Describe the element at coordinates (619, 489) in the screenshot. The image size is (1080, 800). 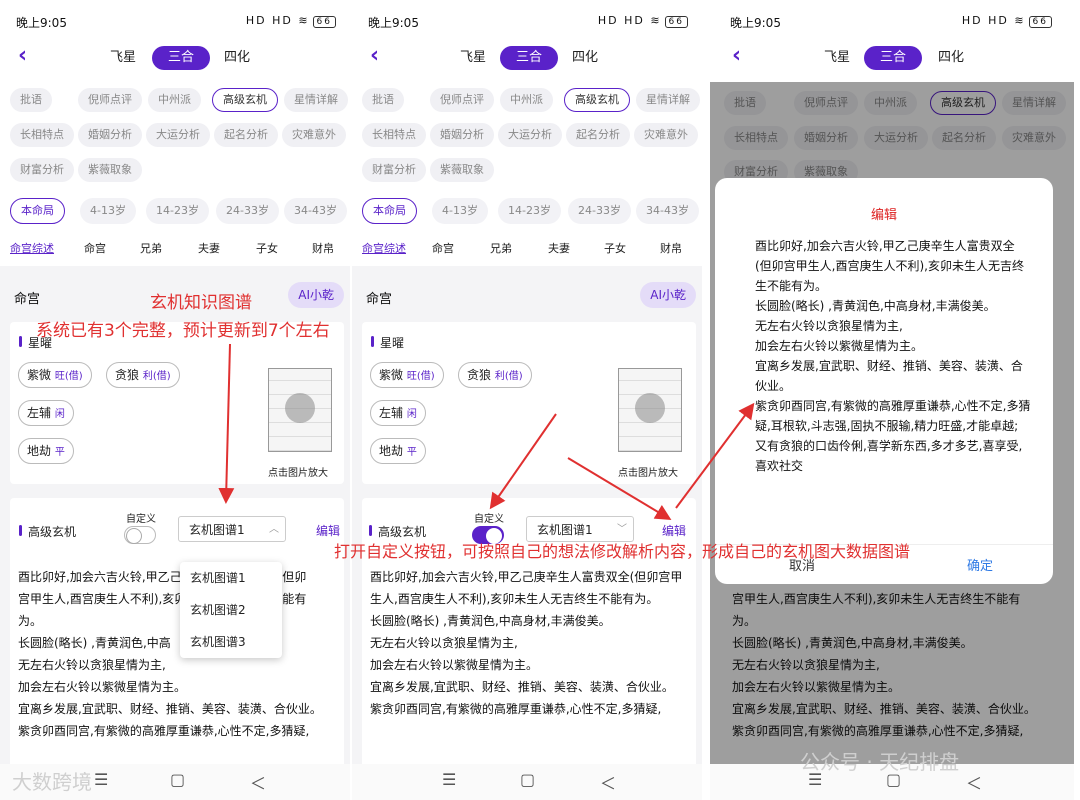
I see `arrow-to-edit` at that location.